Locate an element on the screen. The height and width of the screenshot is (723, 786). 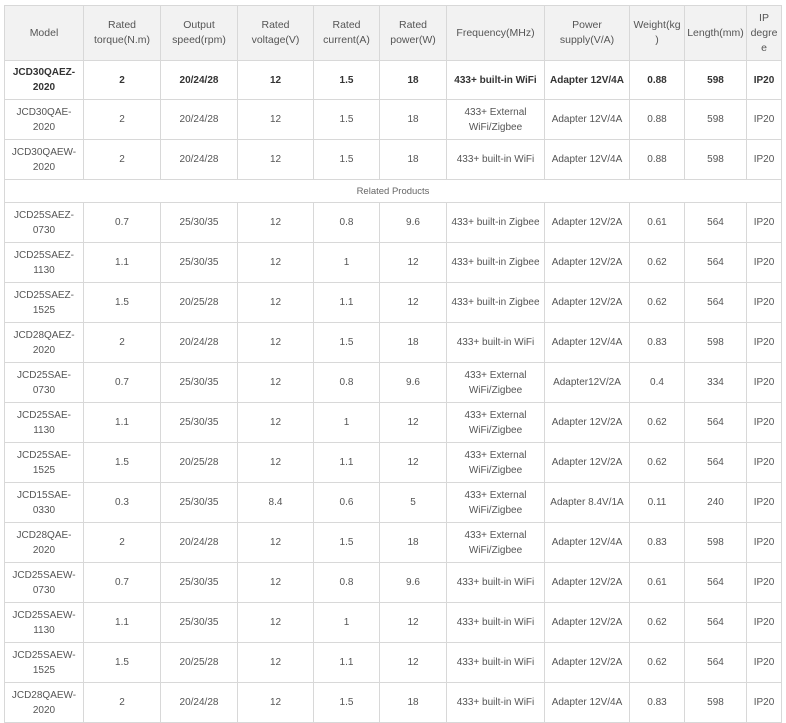
cell-model: JCD25SAE-0730 is located at coordinates (44, 382).